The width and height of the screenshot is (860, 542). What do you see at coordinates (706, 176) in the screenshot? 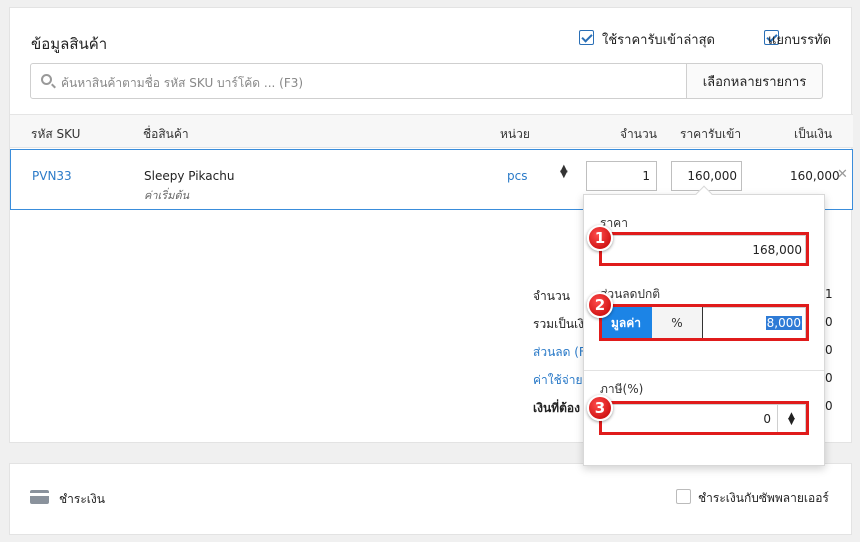
I see `row-price-input: 160,000` at bounding box center [706, 176].